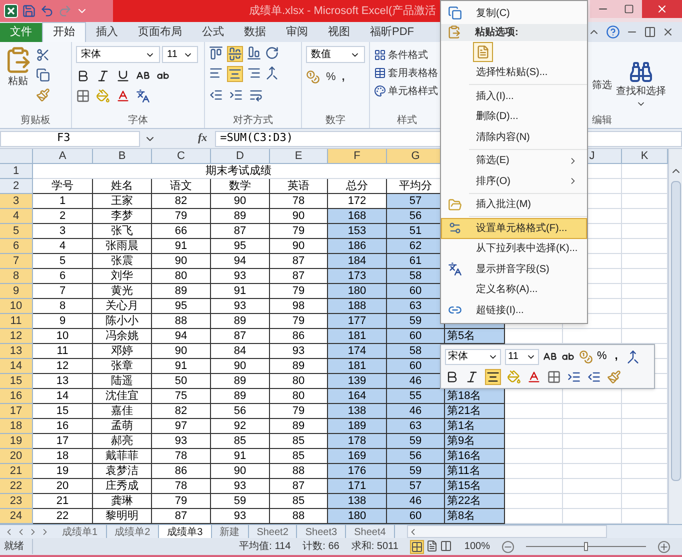  What do you see at coordinates (475, 396) in the screenshot?
I see `table-cell: 第18名` at bounding box center [475, 396].